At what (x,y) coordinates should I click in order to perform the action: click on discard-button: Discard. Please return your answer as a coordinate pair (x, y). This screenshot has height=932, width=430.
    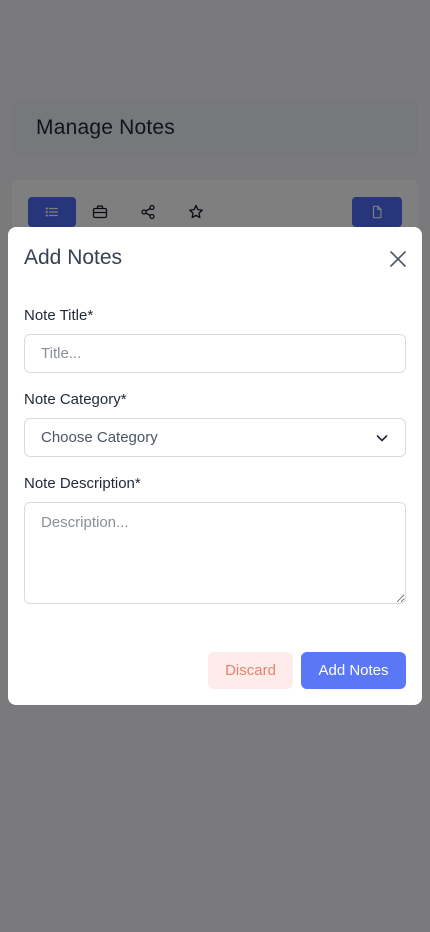
    Looking at the image, I should click on (250, 670).